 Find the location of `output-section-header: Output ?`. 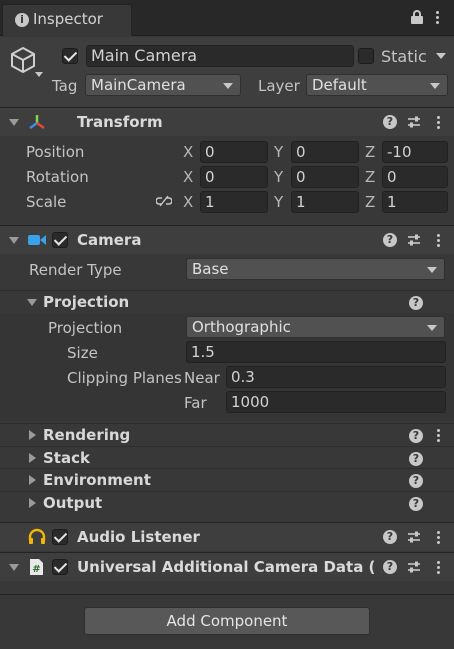

output-section-header: Output ? is located at coordinates (227, 502).